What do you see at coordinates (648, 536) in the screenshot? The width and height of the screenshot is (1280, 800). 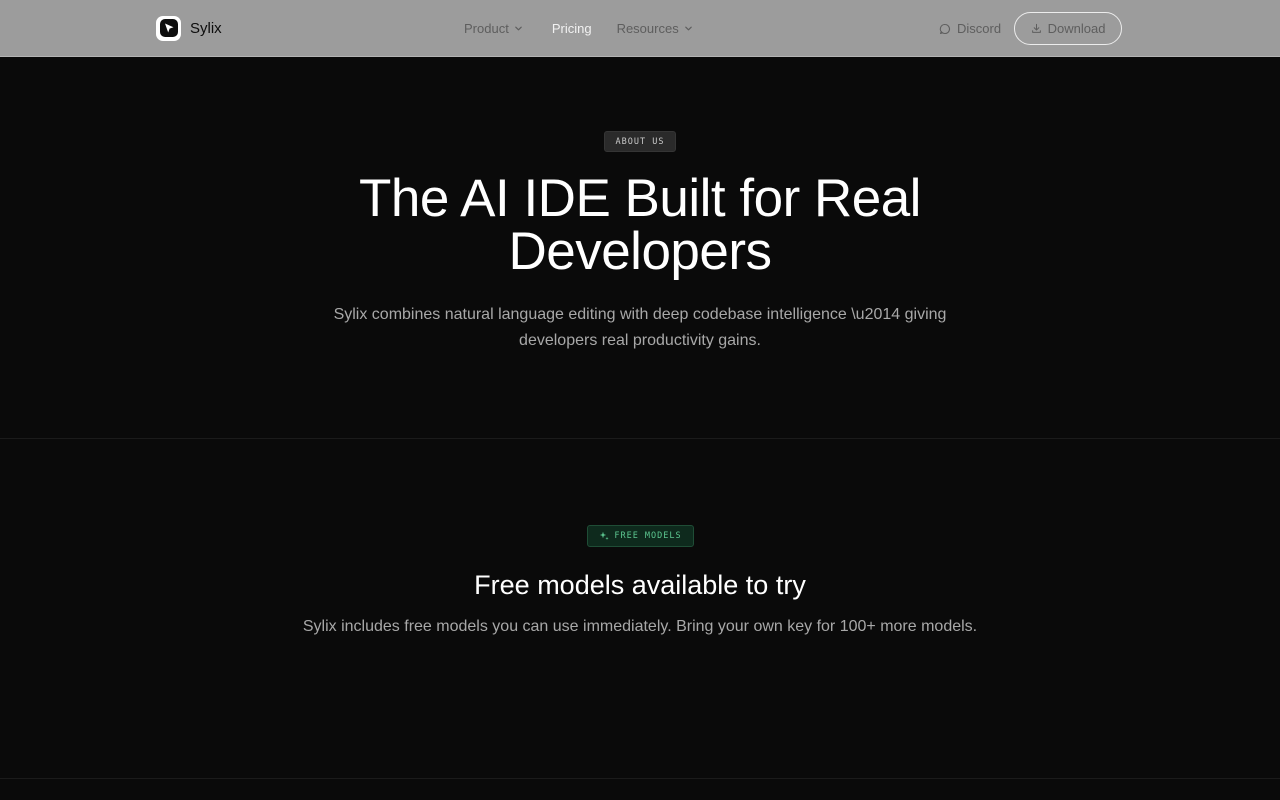 I see `free-models-badge-label: FREE MODELS` at bounding box center [648, 536].